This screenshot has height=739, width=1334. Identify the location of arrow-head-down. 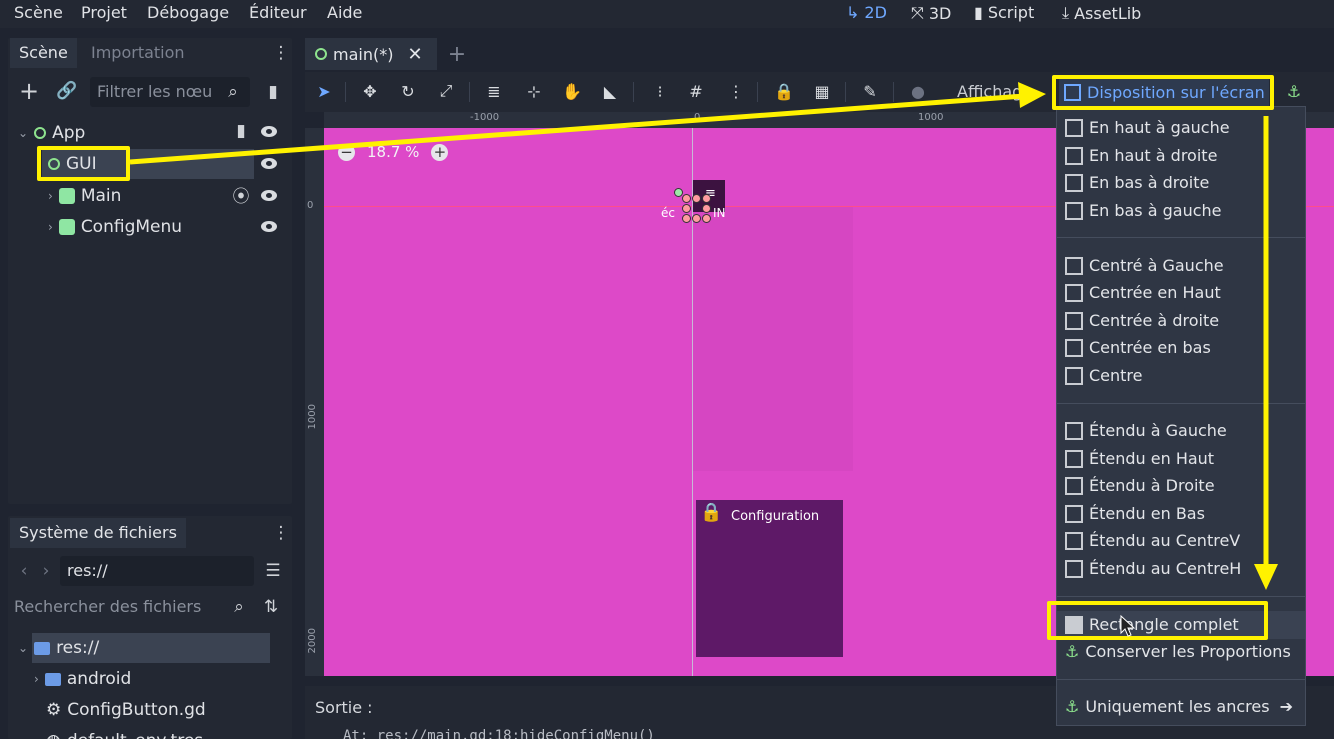
(1266, 577).